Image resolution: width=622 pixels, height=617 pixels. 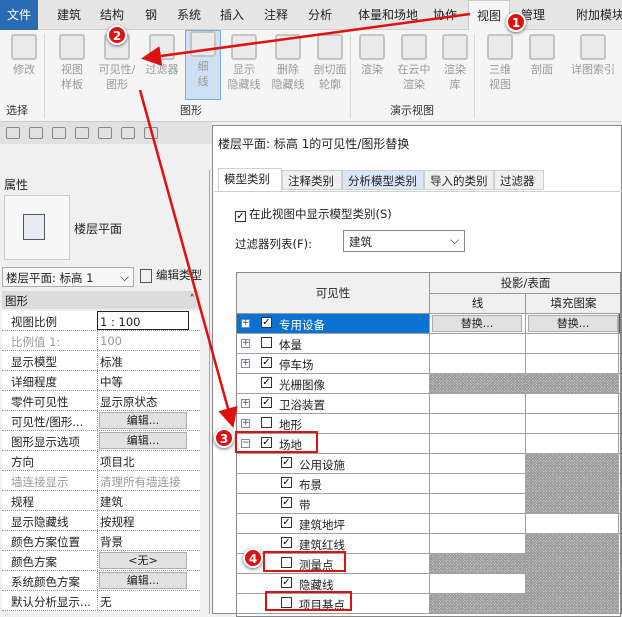 What do you see at coordinates (276, 442) in the screenshot?
I see `highlight-site` at bounding box center [276, 442].